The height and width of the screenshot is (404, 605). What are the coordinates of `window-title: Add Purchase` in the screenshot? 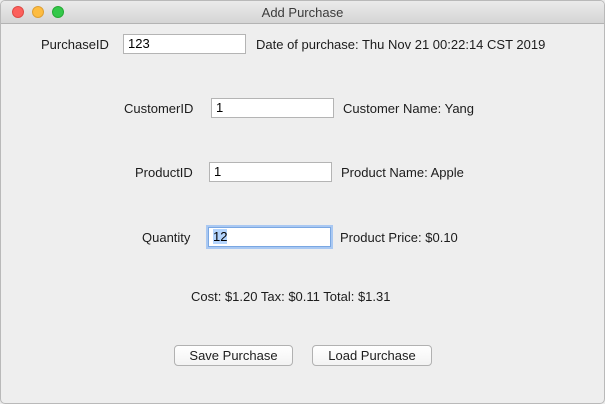 It's located at (302, 12).